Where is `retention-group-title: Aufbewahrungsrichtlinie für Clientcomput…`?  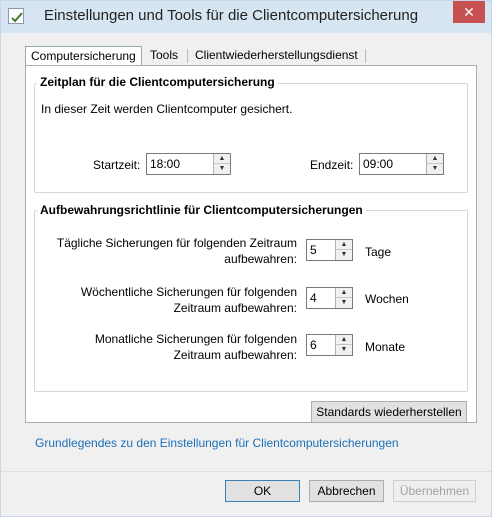 retention-group-title: Aufbewahrungsrichtlinie für Clientcomput… is located at coordinates (201, 210).